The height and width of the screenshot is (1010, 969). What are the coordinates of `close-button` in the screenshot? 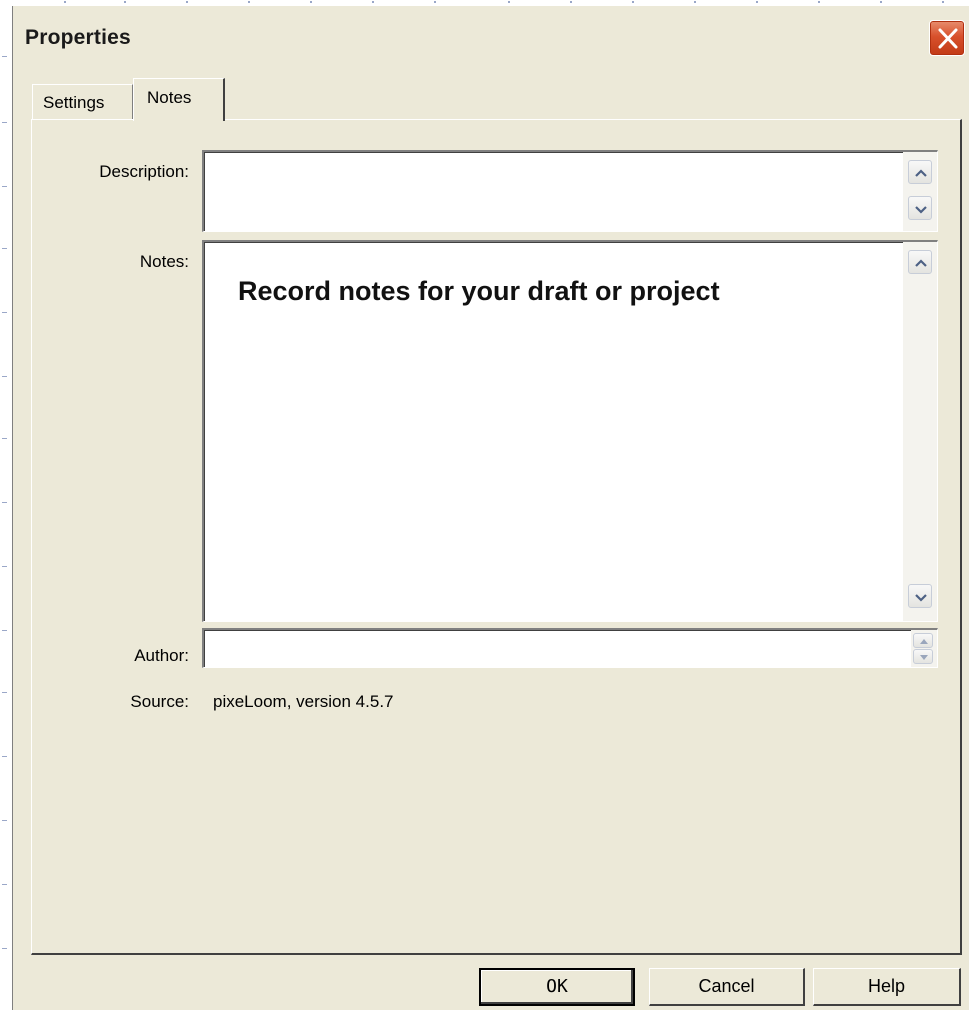 It's located at (947, 38).